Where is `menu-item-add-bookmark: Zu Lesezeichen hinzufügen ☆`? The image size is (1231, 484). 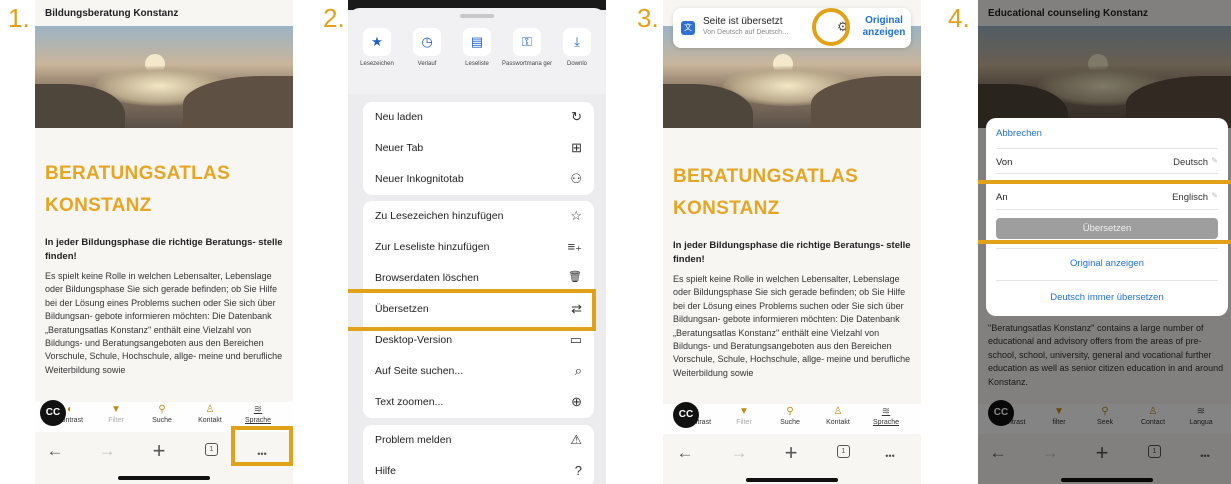
menu-item-add-bookmark: Zu Lesezeichen hinzufügen ☆ is located at coordinates (478, 216).